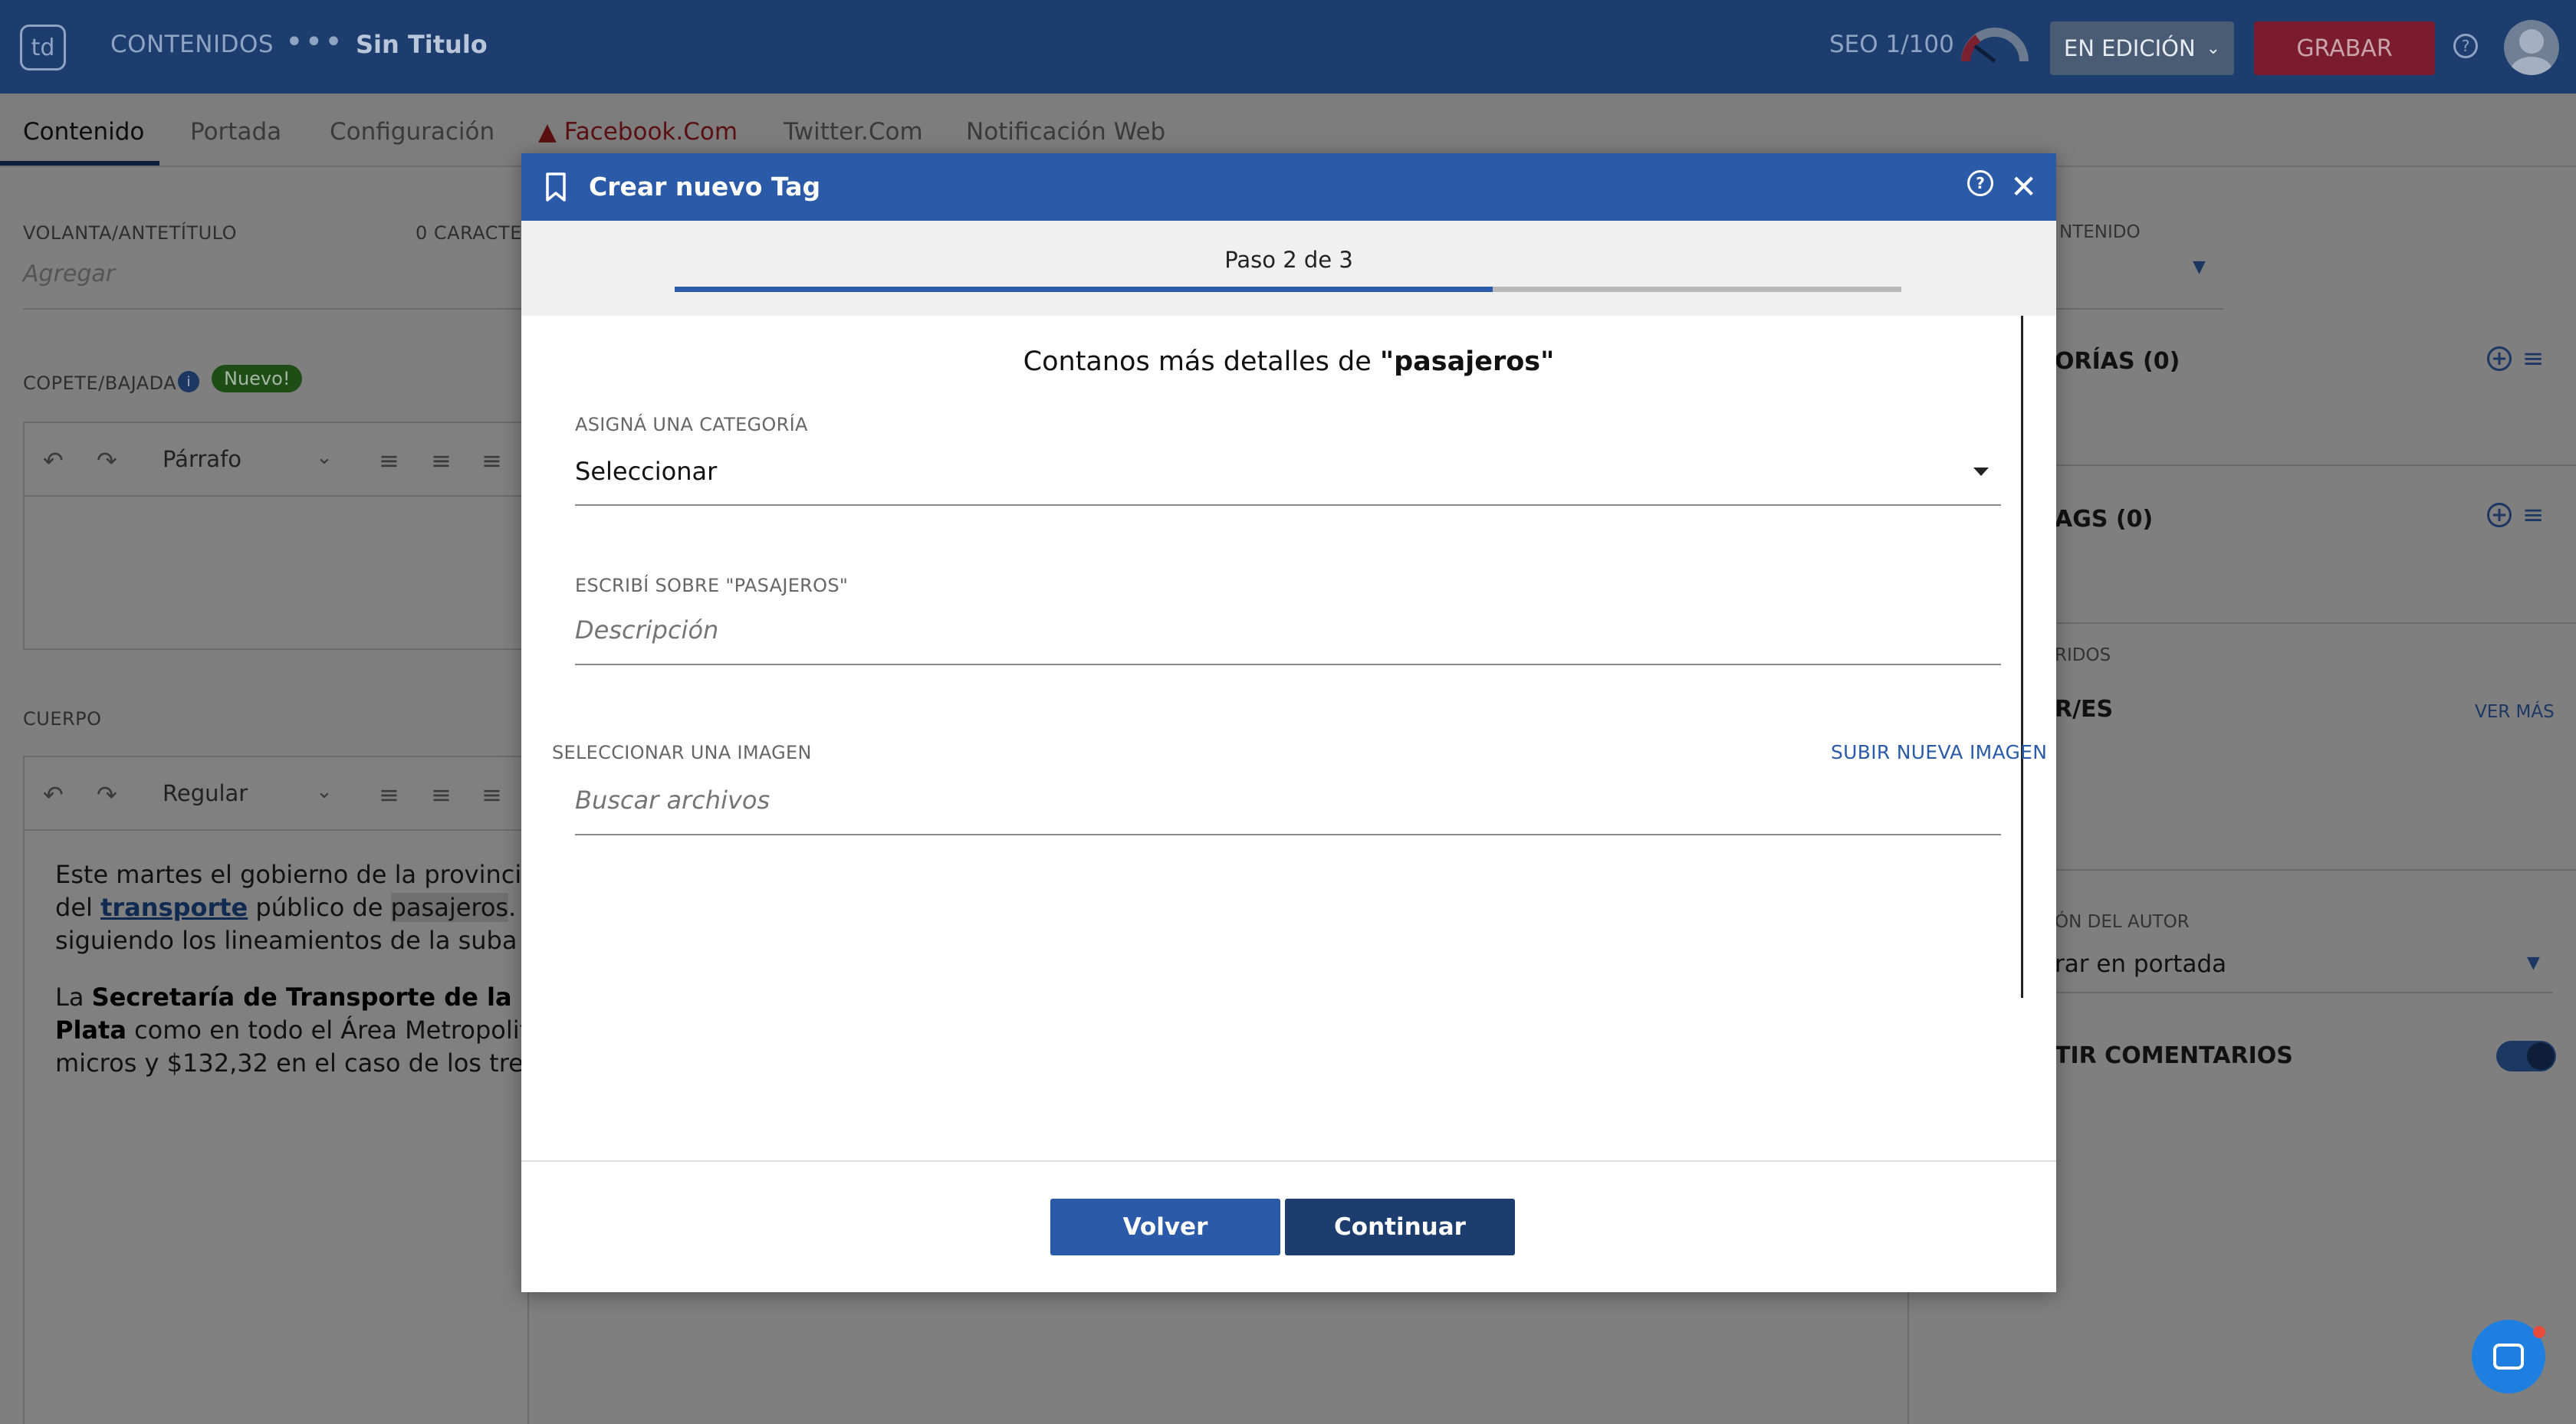  Describe the element at coordinates (276, 794) in the screenshot. I see `cuerpo-toolbar: ↶ ↷ Regular ⌄ ≡ ≡ ≡` at that location.